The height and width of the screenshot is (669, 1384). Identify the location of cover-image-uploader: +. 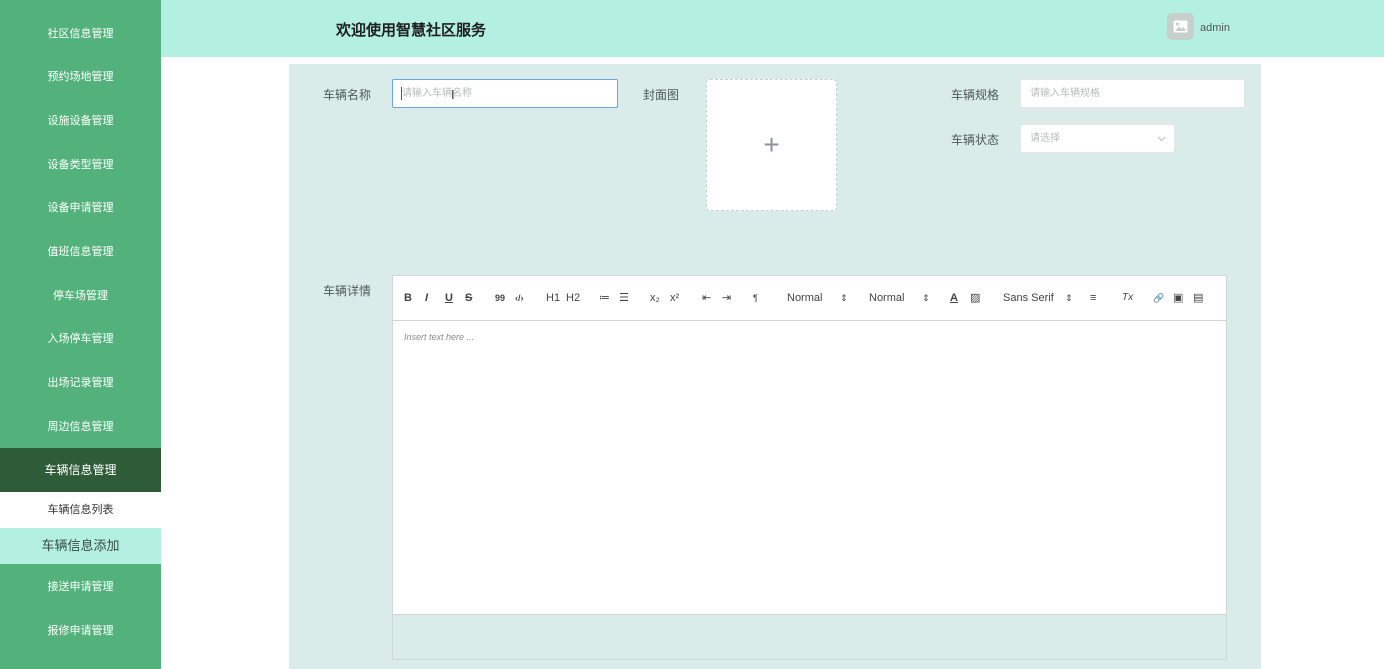
(771, 145).